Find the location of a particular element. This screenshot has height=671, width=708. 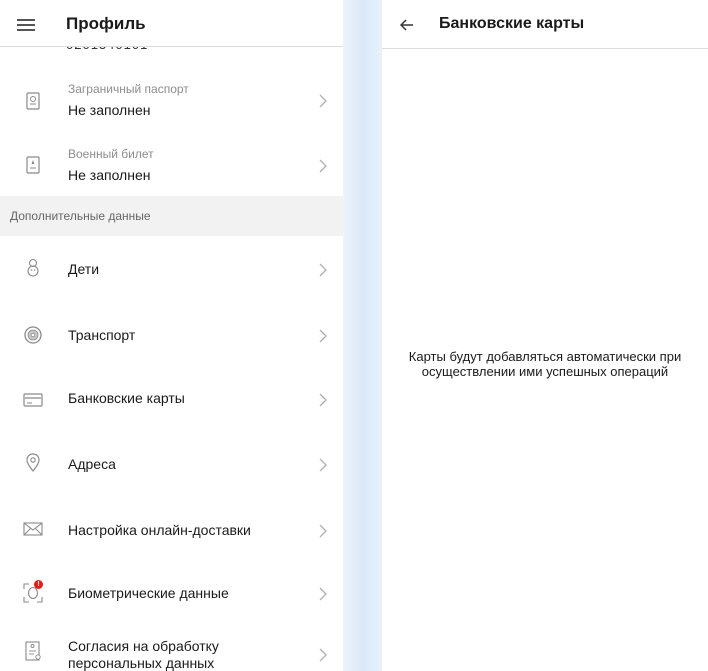

military-id-icon is located at coordinates (33, 165).